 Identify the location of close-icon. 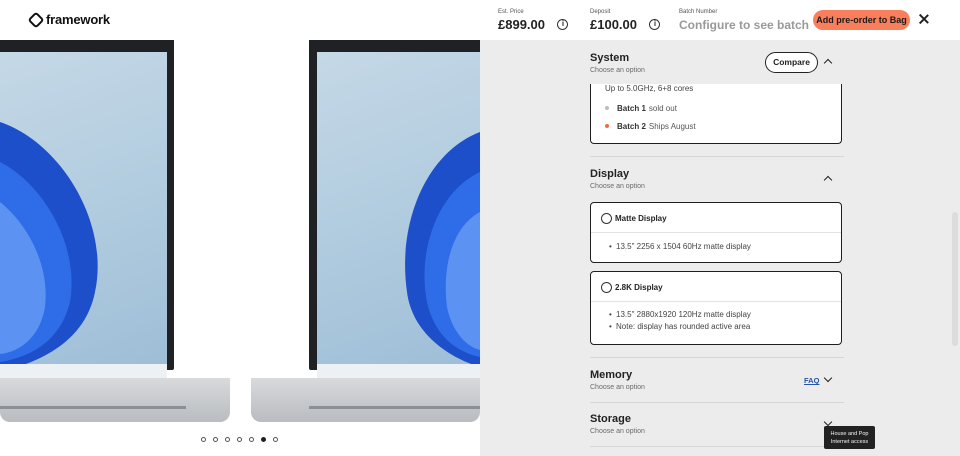
(924, 19).